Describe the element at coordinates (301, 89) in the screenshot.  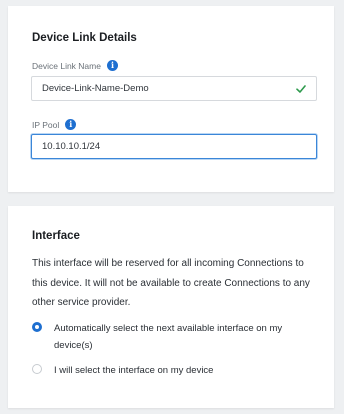
I see `check-icon` at that location.